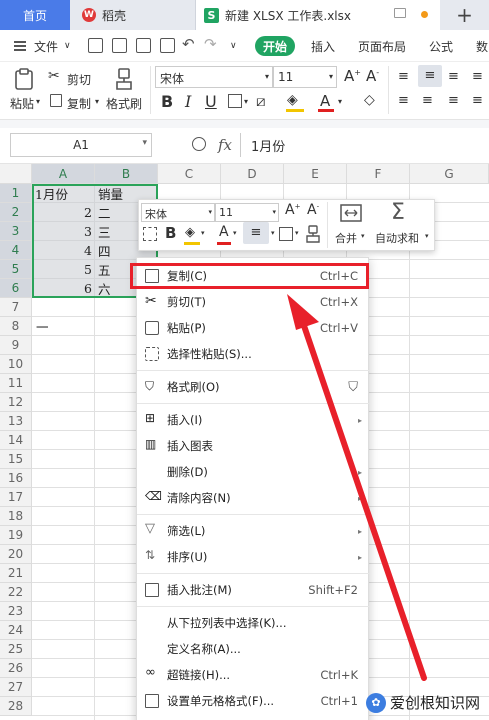 Image resolution: width=489 pixels, height=720 pixels. What do you see at coordinates (376, 702) in the screenshot?
I see `watermark-logo-icon: ✿` at bounding box center [376, 702].